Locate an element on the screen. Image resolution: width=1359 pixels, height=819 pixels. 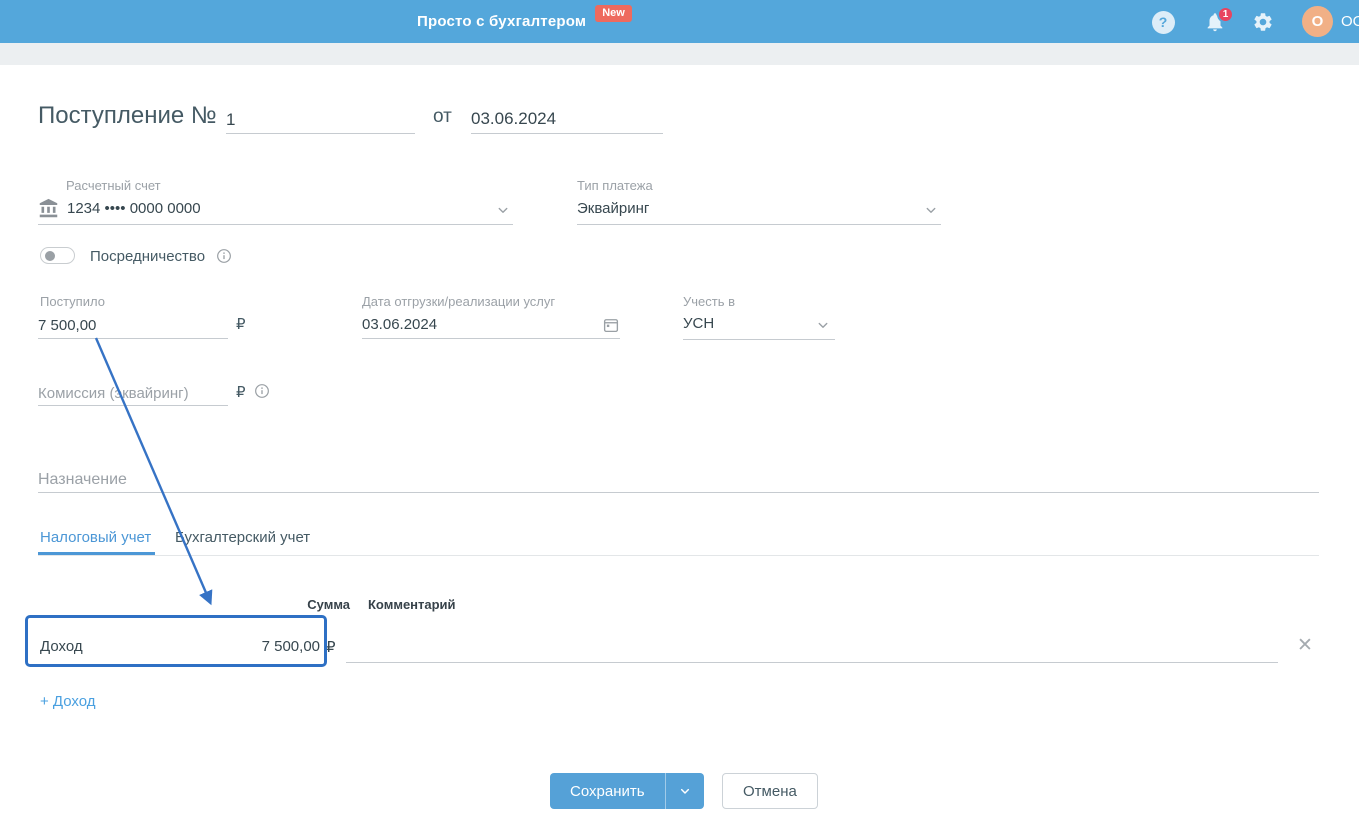
mediation-toggle is located at coordinates (57, 255).